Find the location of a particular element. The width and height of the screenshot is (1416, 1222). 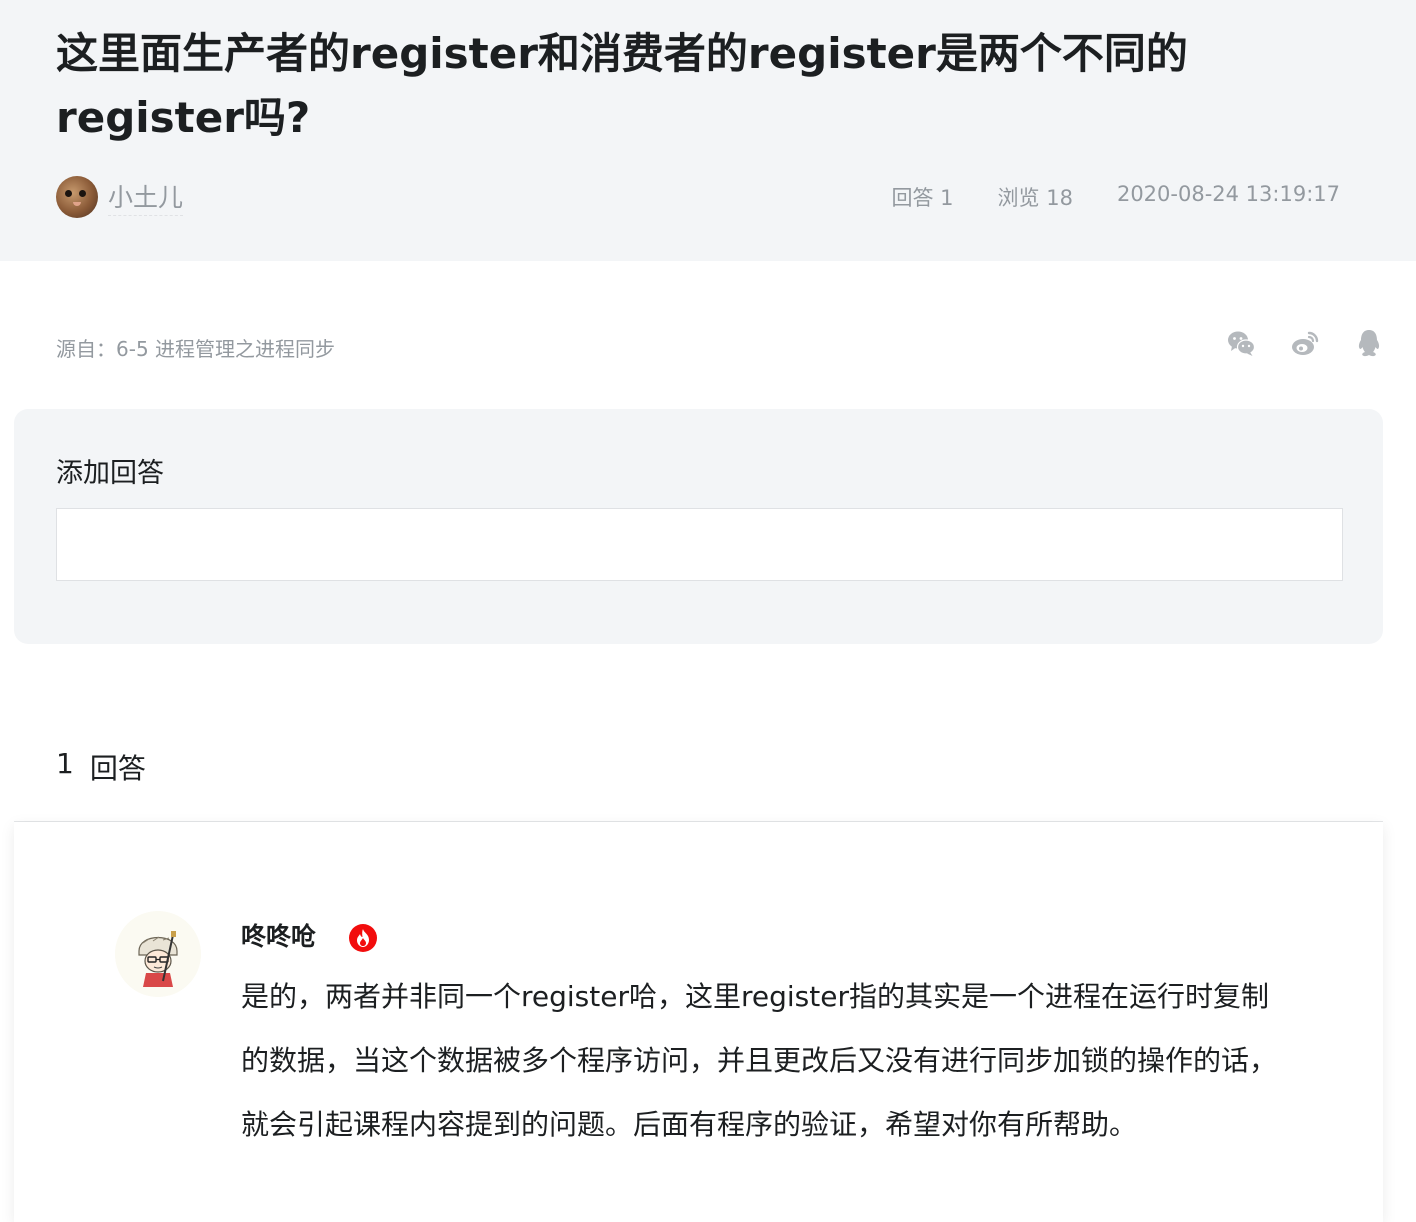

hot-flame-icon is located at coordinates (363, 938).